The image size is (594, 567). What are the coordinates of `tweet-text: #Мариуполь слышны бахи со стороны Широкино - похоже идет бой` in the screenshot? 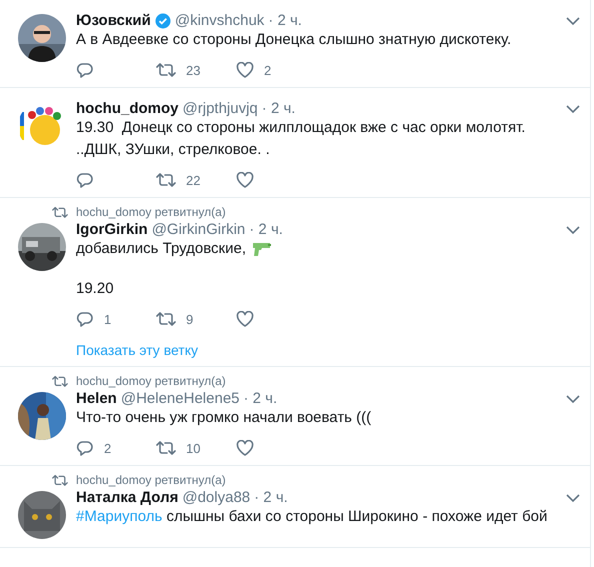 It's located at (312, 517).